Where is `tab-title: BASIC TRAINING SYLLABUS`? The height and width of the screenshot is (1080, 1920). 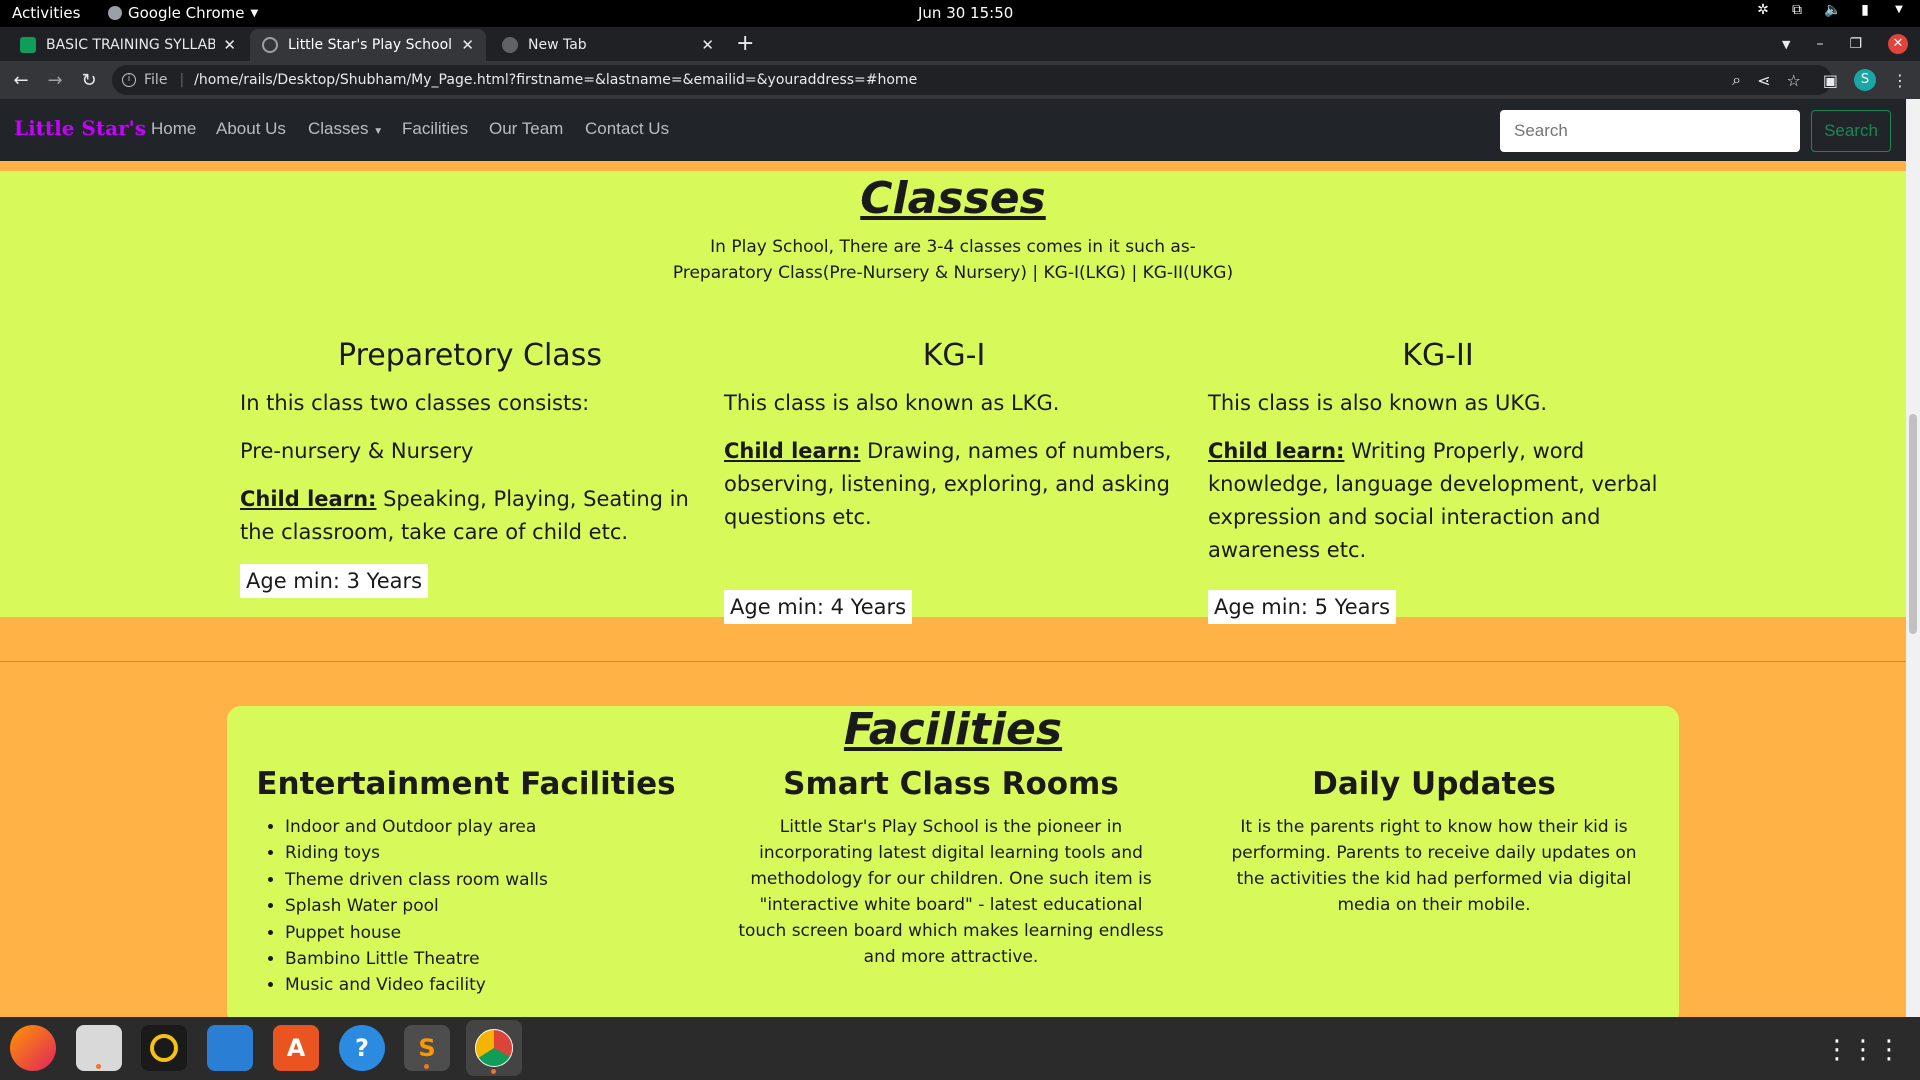 tab-title: BASIC TRAINING SYLLABUS is located at coordinates (131, 45).